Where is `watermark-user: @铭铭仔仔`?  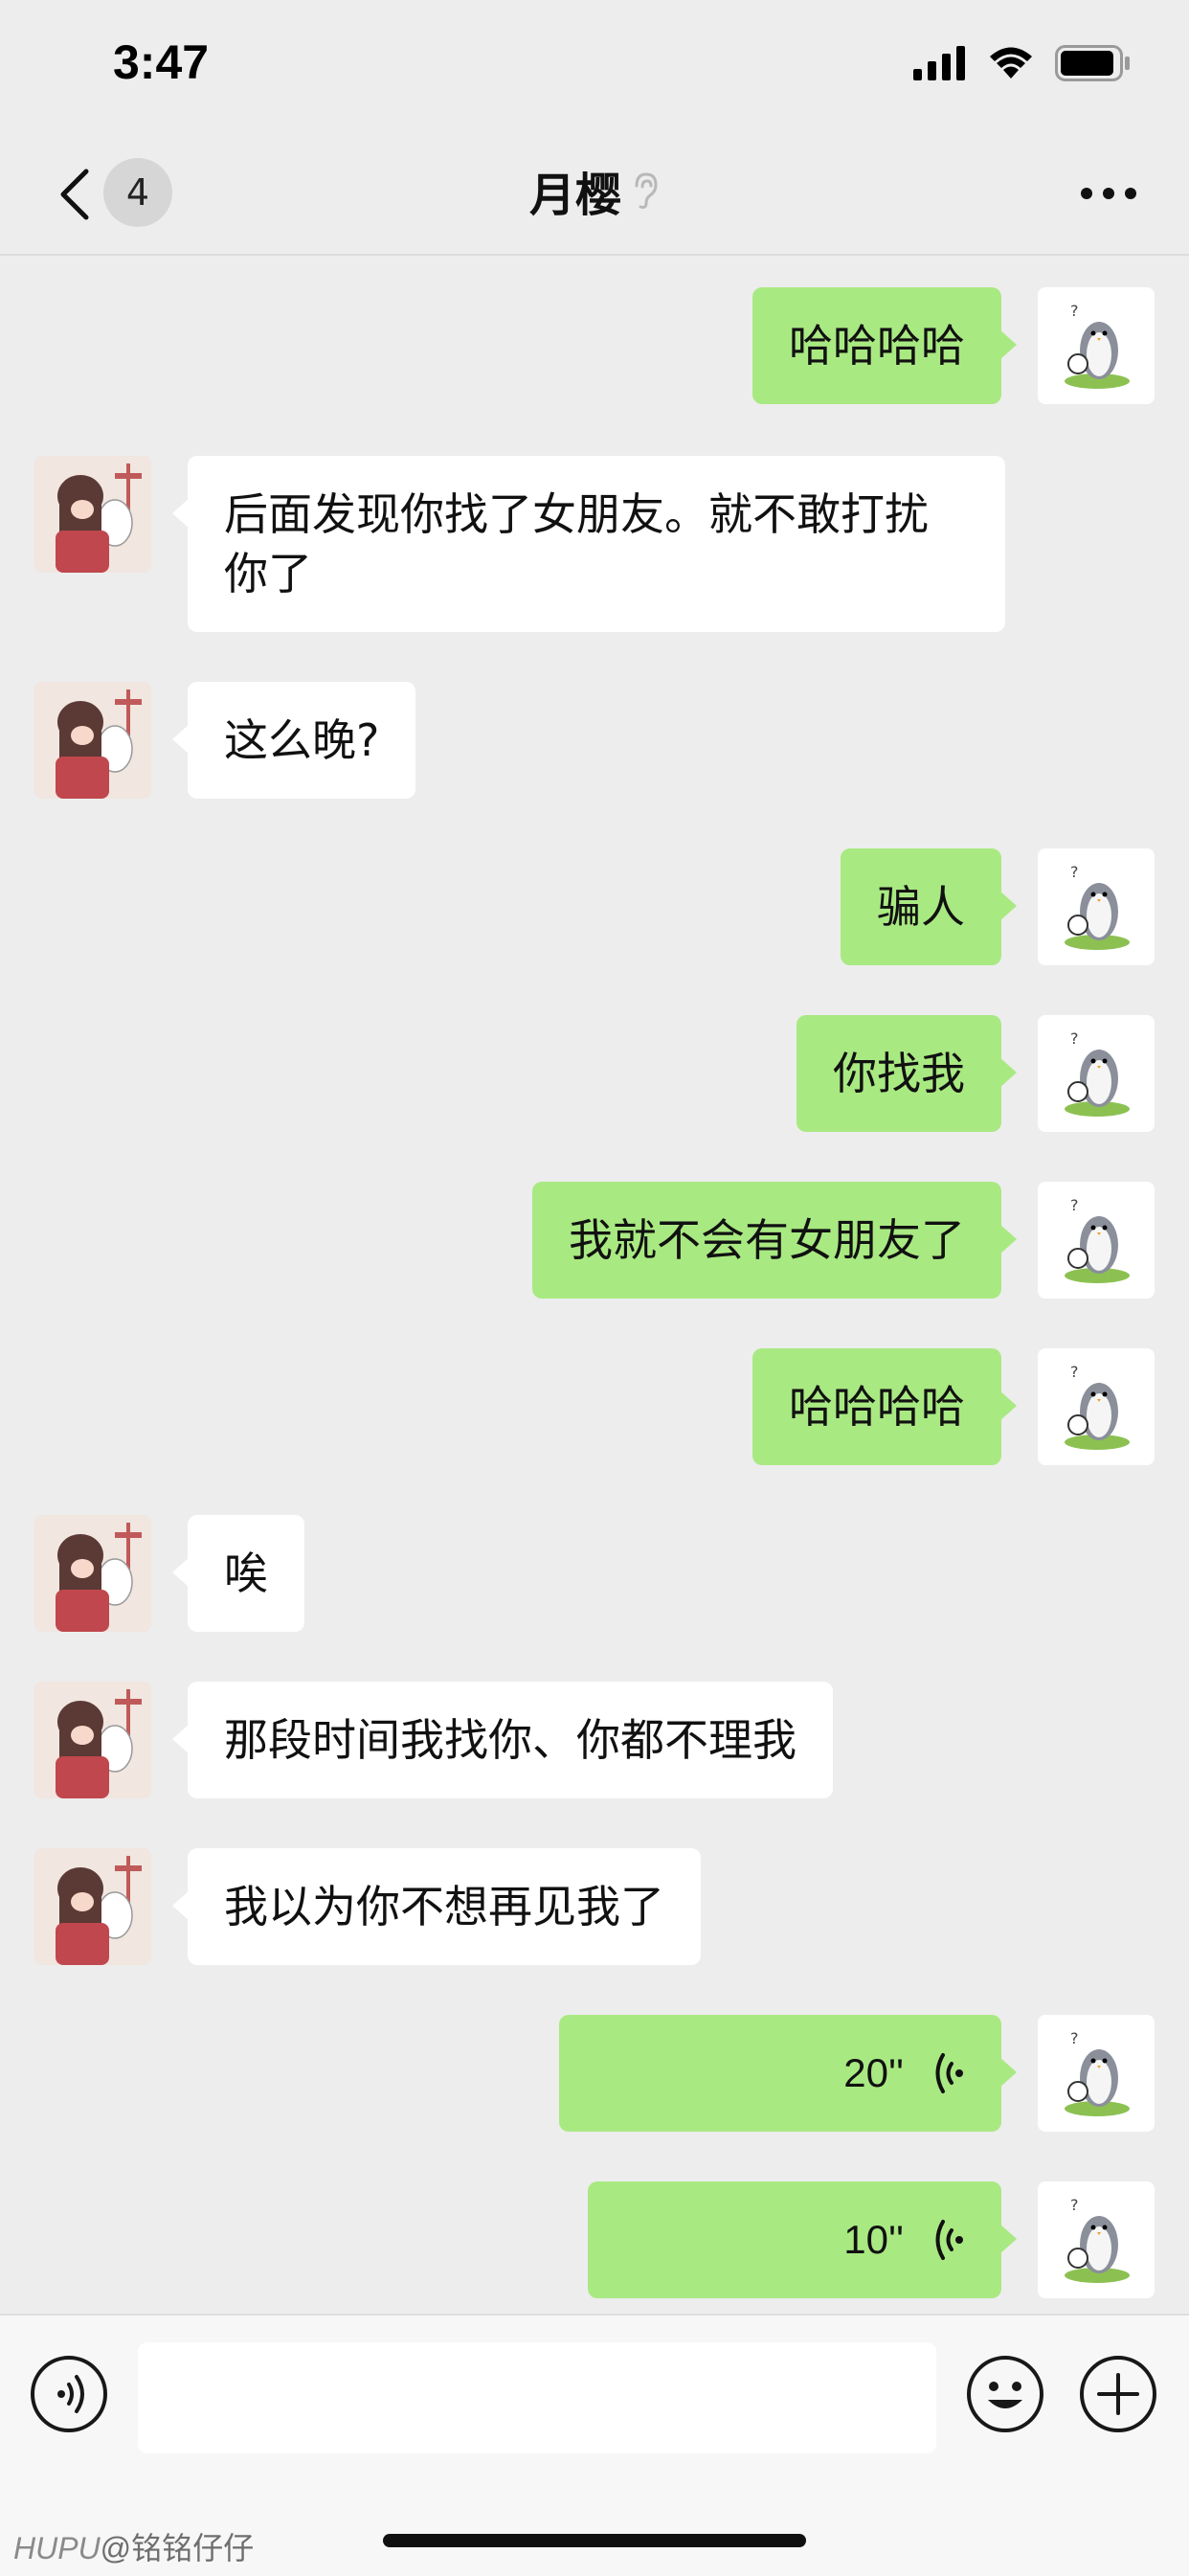 watermark-user: @铭铭仔仔 is located at coordinates (177, 2548).